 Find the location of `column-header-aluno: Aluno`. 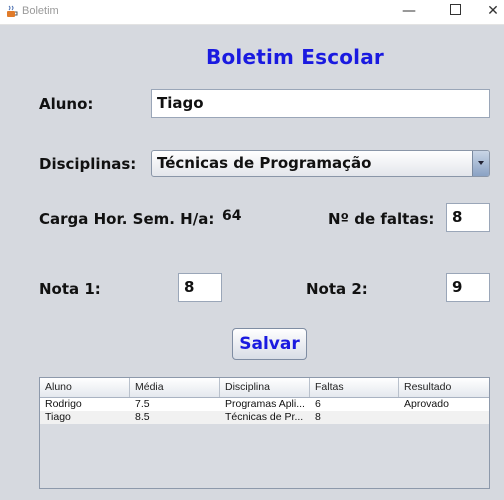

column-header-aluno: Aluno is located at coordinates (85, 387).